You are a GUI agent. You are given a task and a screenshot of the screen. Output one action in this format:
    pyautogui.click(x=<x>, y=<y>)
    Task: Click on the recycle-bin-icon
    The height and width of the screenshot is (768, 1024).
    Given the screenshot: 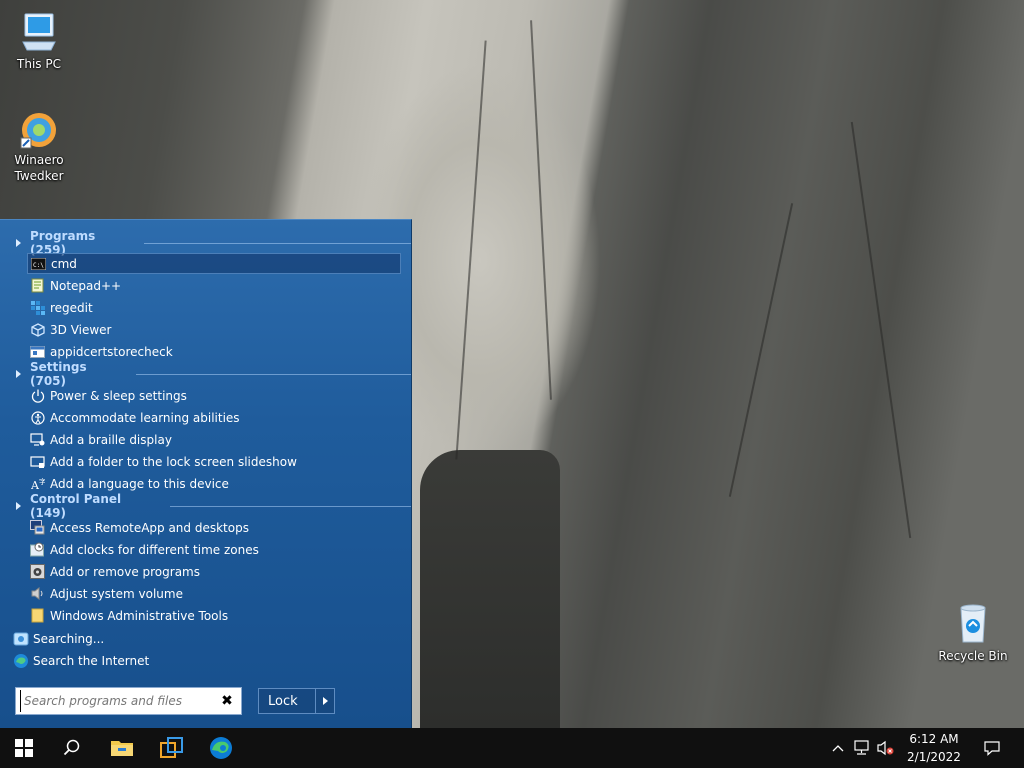 What is the action you would take?
    pyautogui.click(x=973, y=623)
    